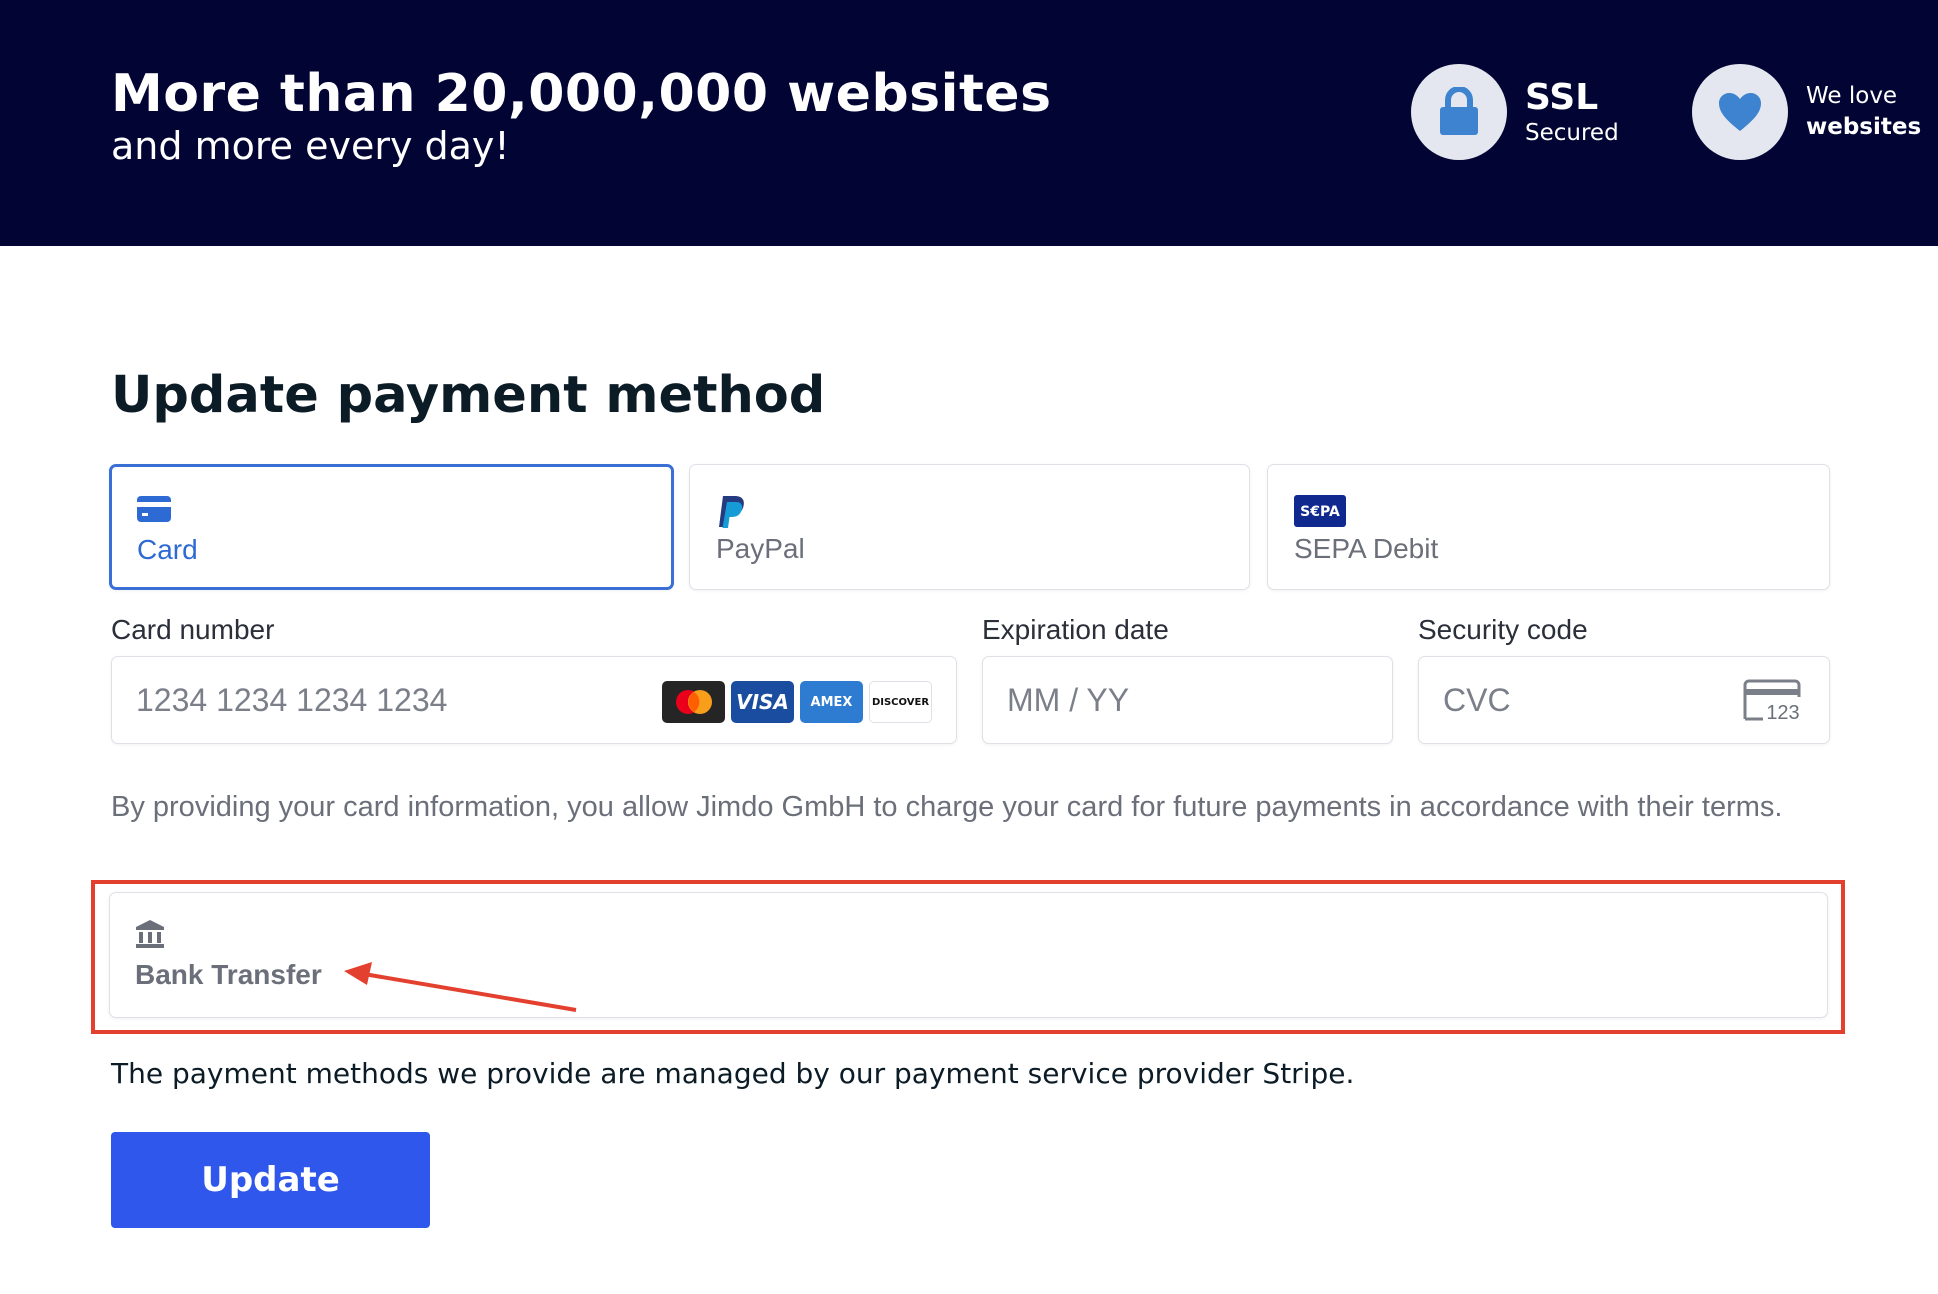  What do you see at coordinates (693, 702) in the screenshot?
I see `mastercard-icon` at bounding box center [693, 702].